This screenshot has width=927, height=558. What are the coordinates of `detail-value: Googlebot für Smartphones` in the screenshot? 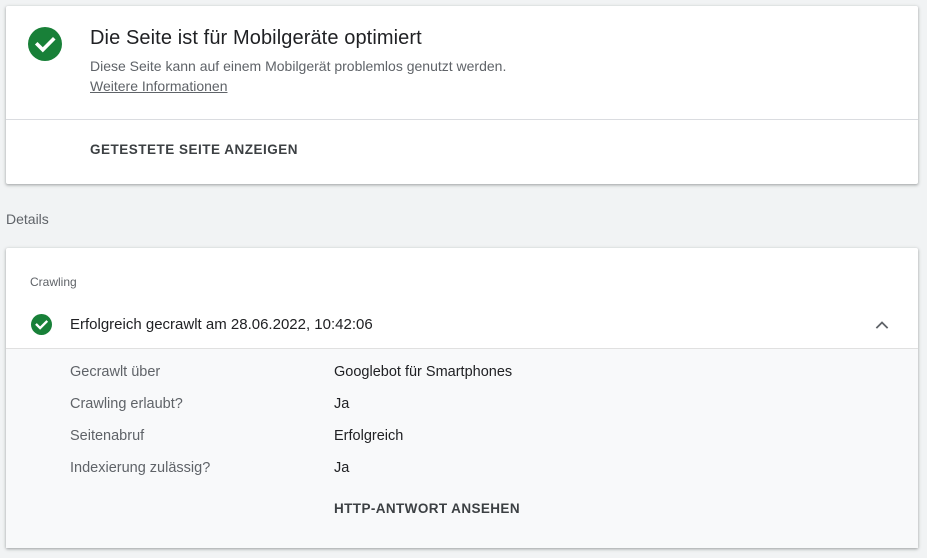 It's located at (423, 372).